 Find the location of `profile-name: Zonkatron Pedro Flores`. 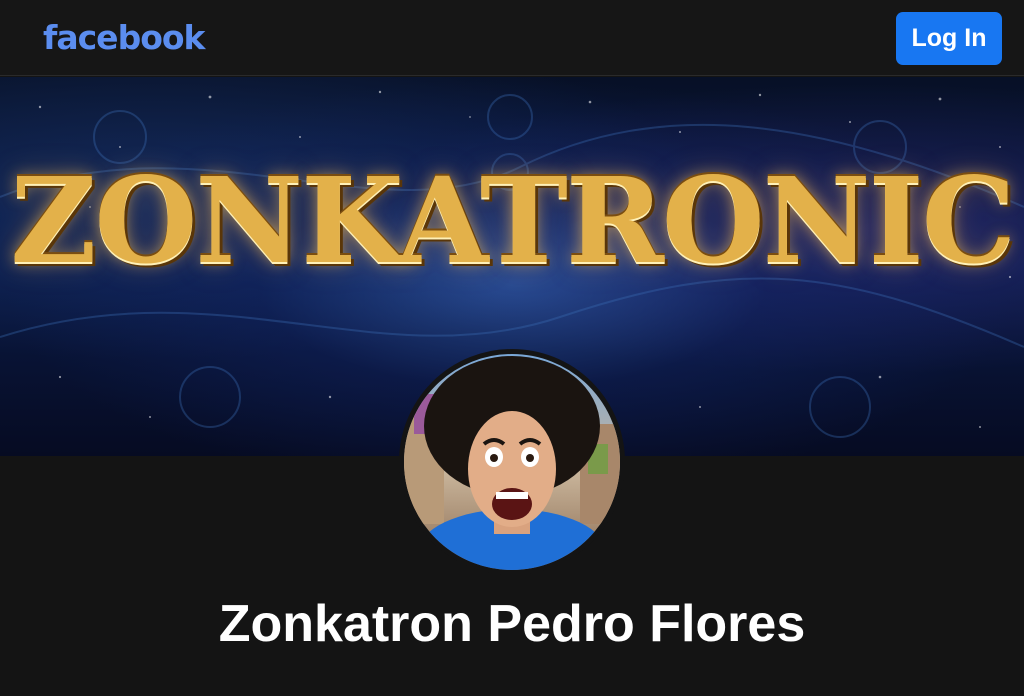

profile-name: Zonkatron Pedro Flores is located at coordinates (512, 624).